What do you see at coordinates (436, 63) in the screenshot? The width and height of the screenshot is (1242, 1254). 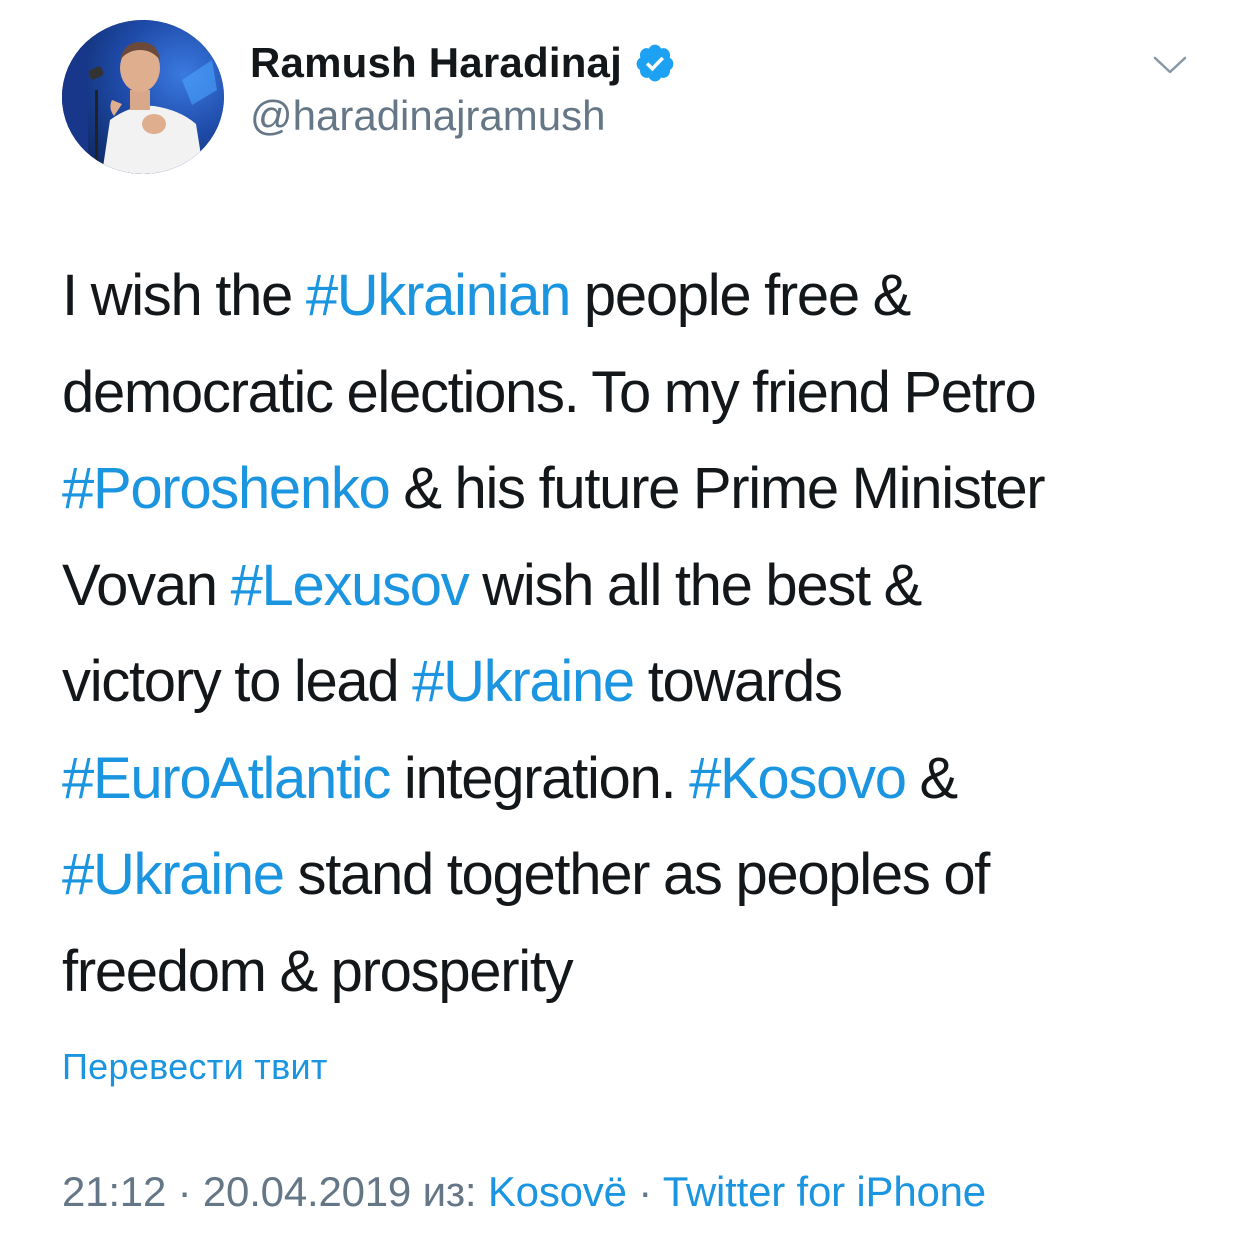 I see `author-display-name: Ramush Haradinaj` at bounding box center [436, 63].